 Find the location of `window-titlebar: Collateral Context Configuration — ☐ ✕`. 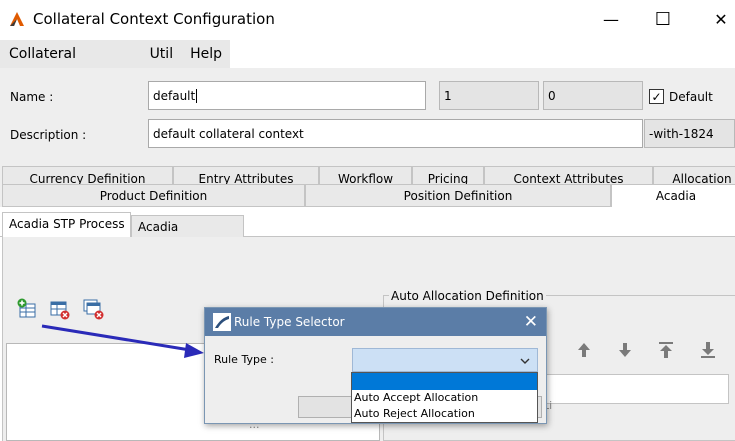

window-titlebar: Collateral Context Configuration — ☐ ✕ is located at coordinates (367, 19).